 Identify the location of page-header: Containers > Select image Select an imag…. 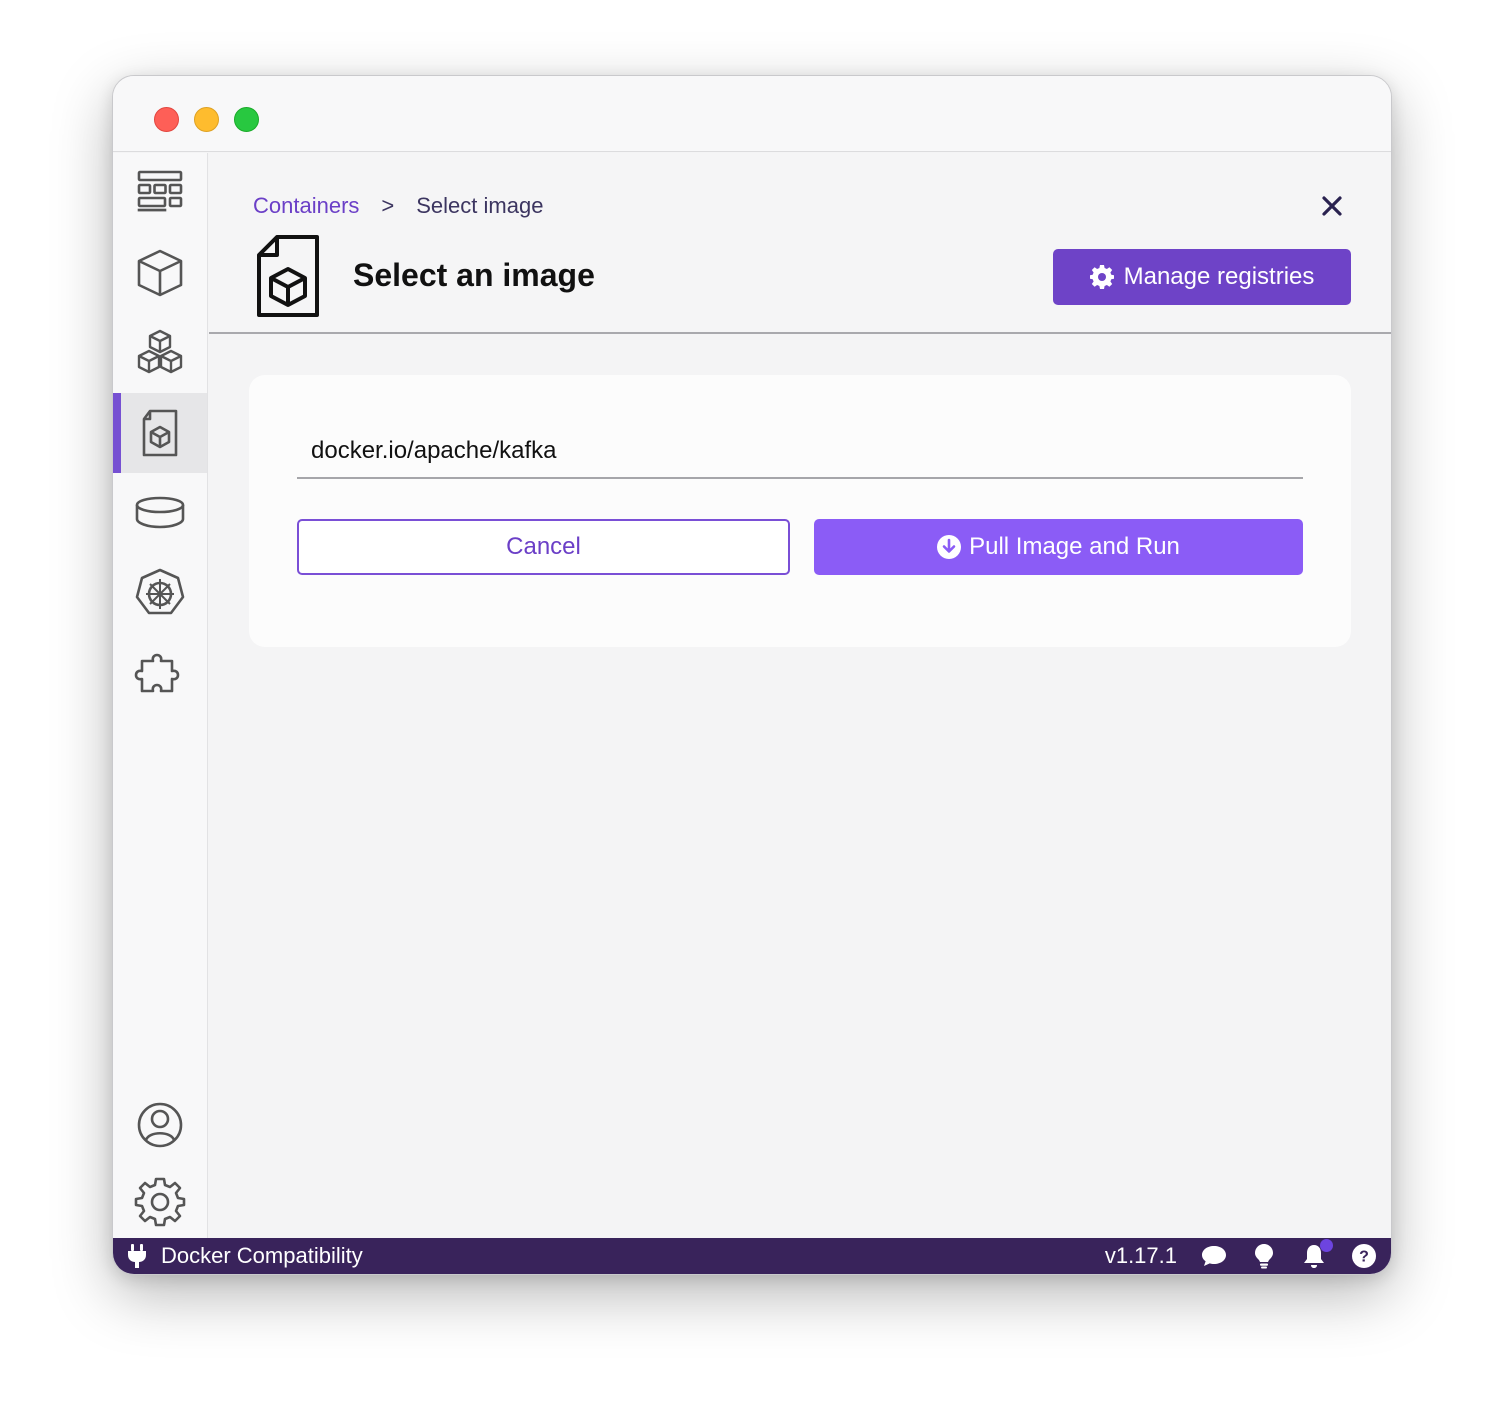
(800, 243).